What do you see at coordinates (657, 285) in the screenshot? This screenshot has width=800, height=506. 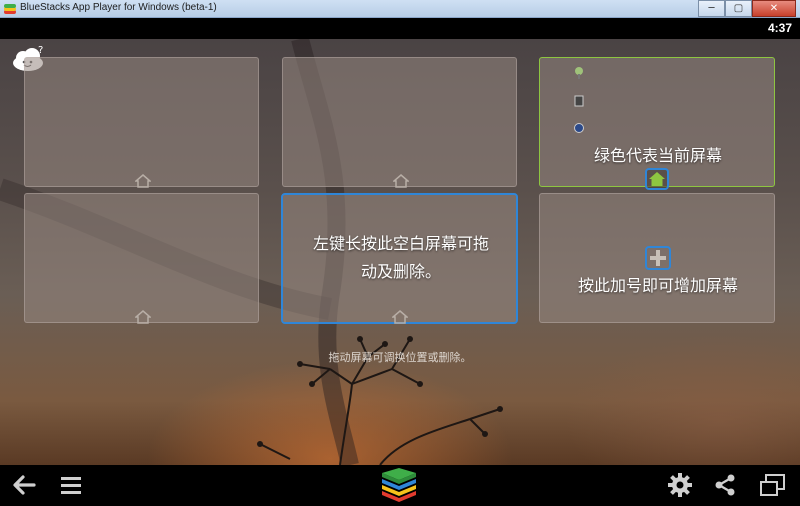 I see `add-screen-label: 按此加号即可增加屏幕` at bounding box center [657, 285].